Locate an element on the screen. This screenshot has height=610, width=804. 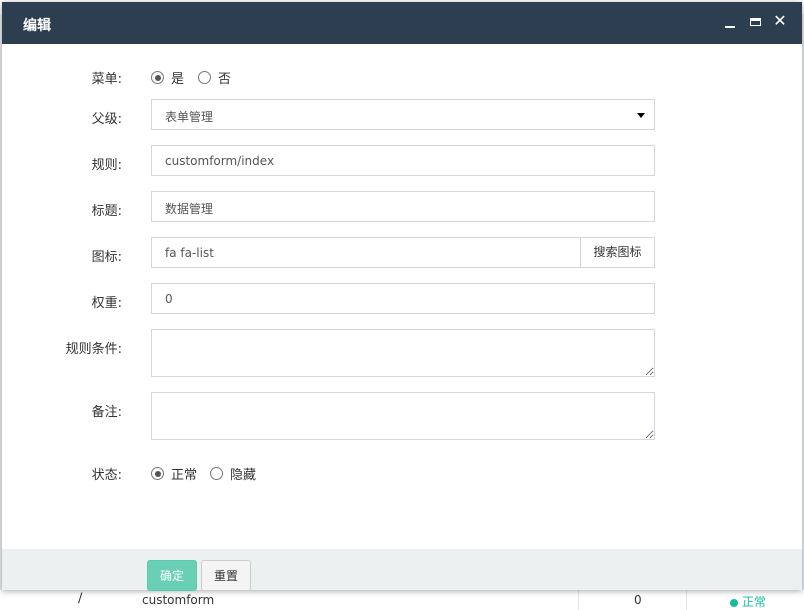
row-name: customform is located at coordinates (178, 600).